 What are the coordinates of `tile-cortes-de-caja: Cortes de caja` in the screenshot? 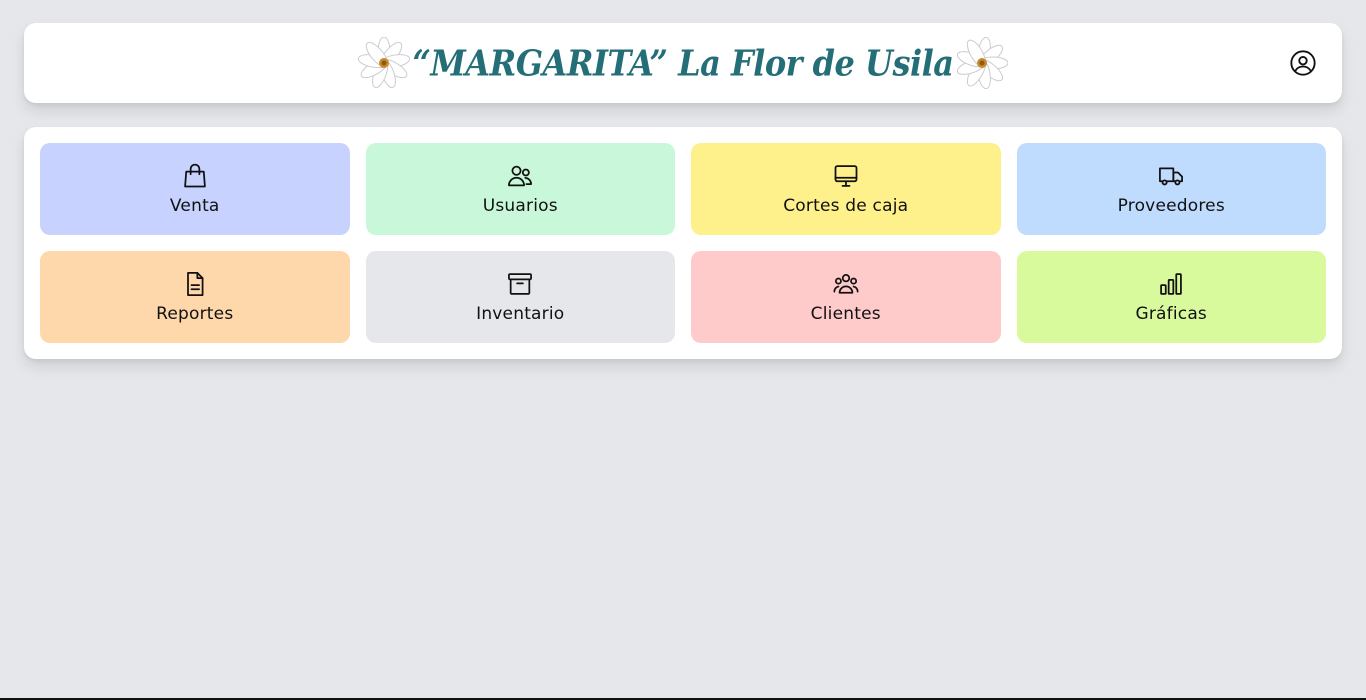 It's located at (846, 189).